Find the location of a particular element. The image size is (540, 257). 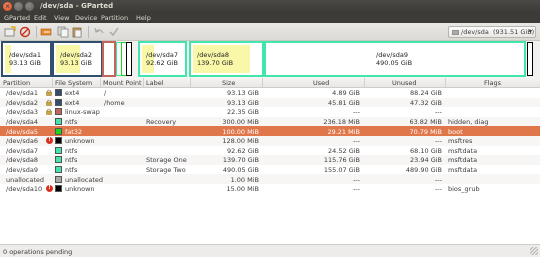

map-partition-size: 139.70 GiB is located at coordinates (215, 63).